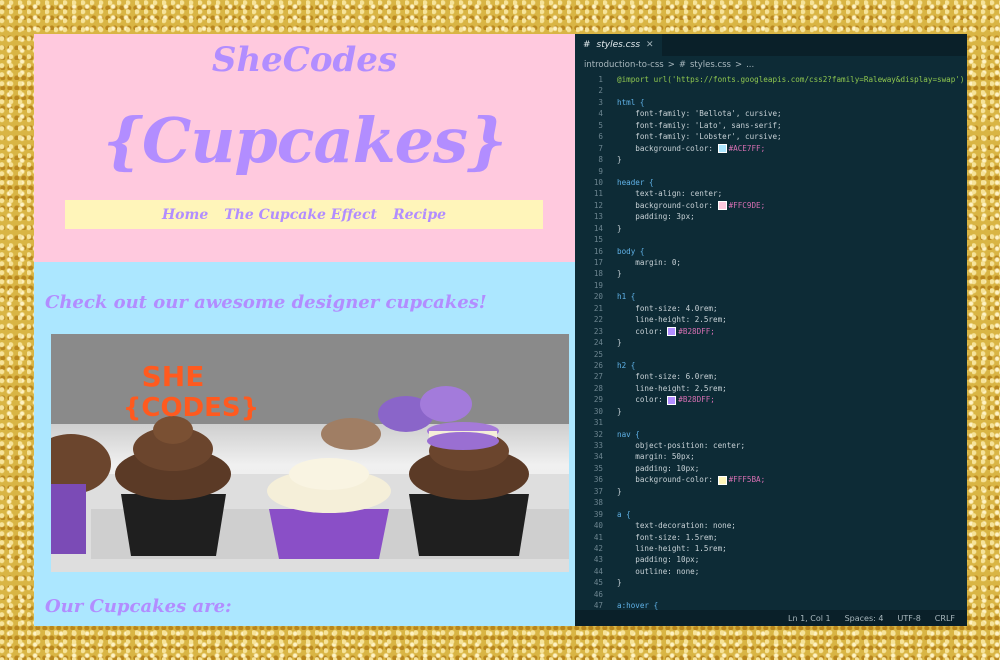 Image resolution: width=1000 pixels, height=660 pixels. What do you see at coordinates (771, 502) in the screenshot?
I see `code-line: 38` at bounding box center [771, 502].